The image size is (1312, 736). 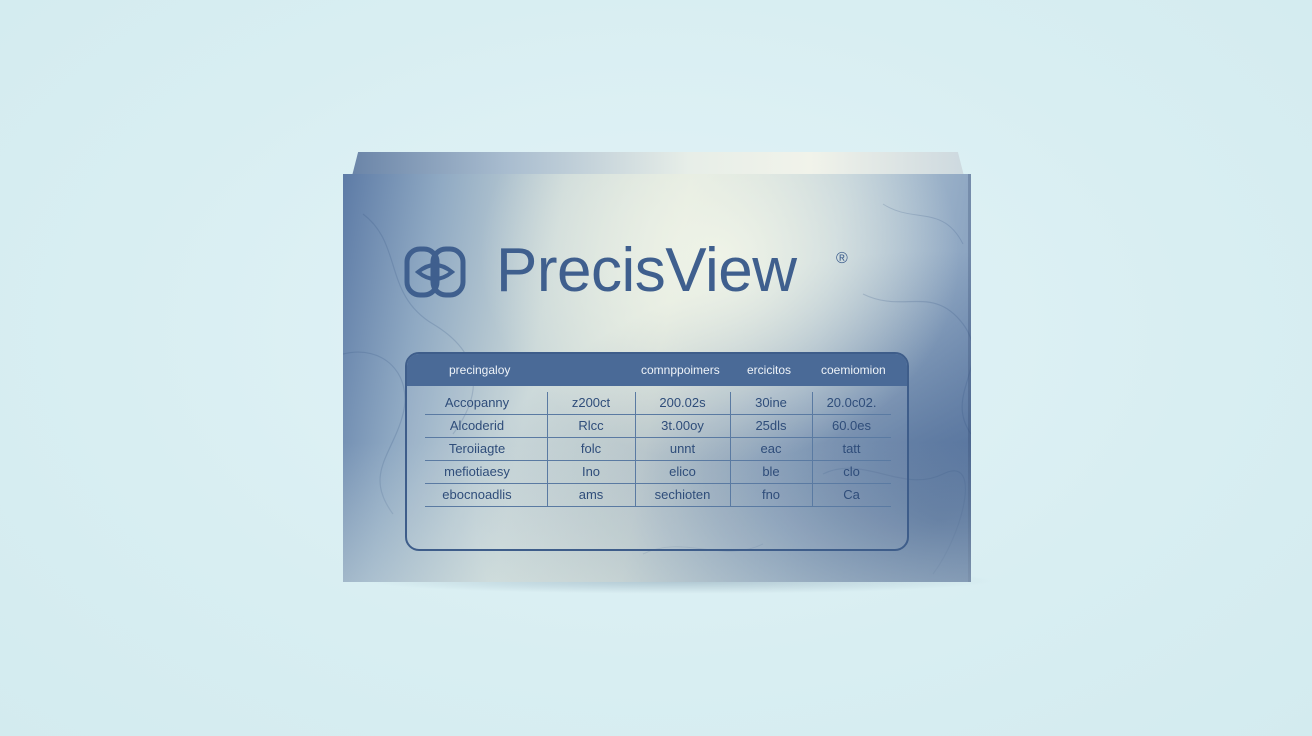 I want to click on table-cell: 3t.00oy, so click(x=682, y=425).